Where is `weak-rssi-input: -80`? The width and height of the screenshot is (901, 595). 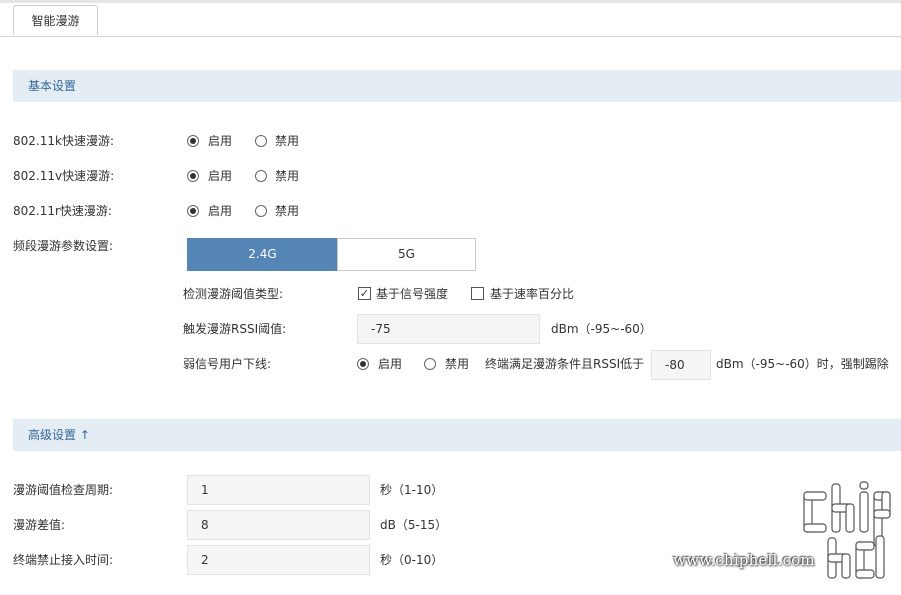
weak-rssi-input: -80 is located at coordinates (681, 365).